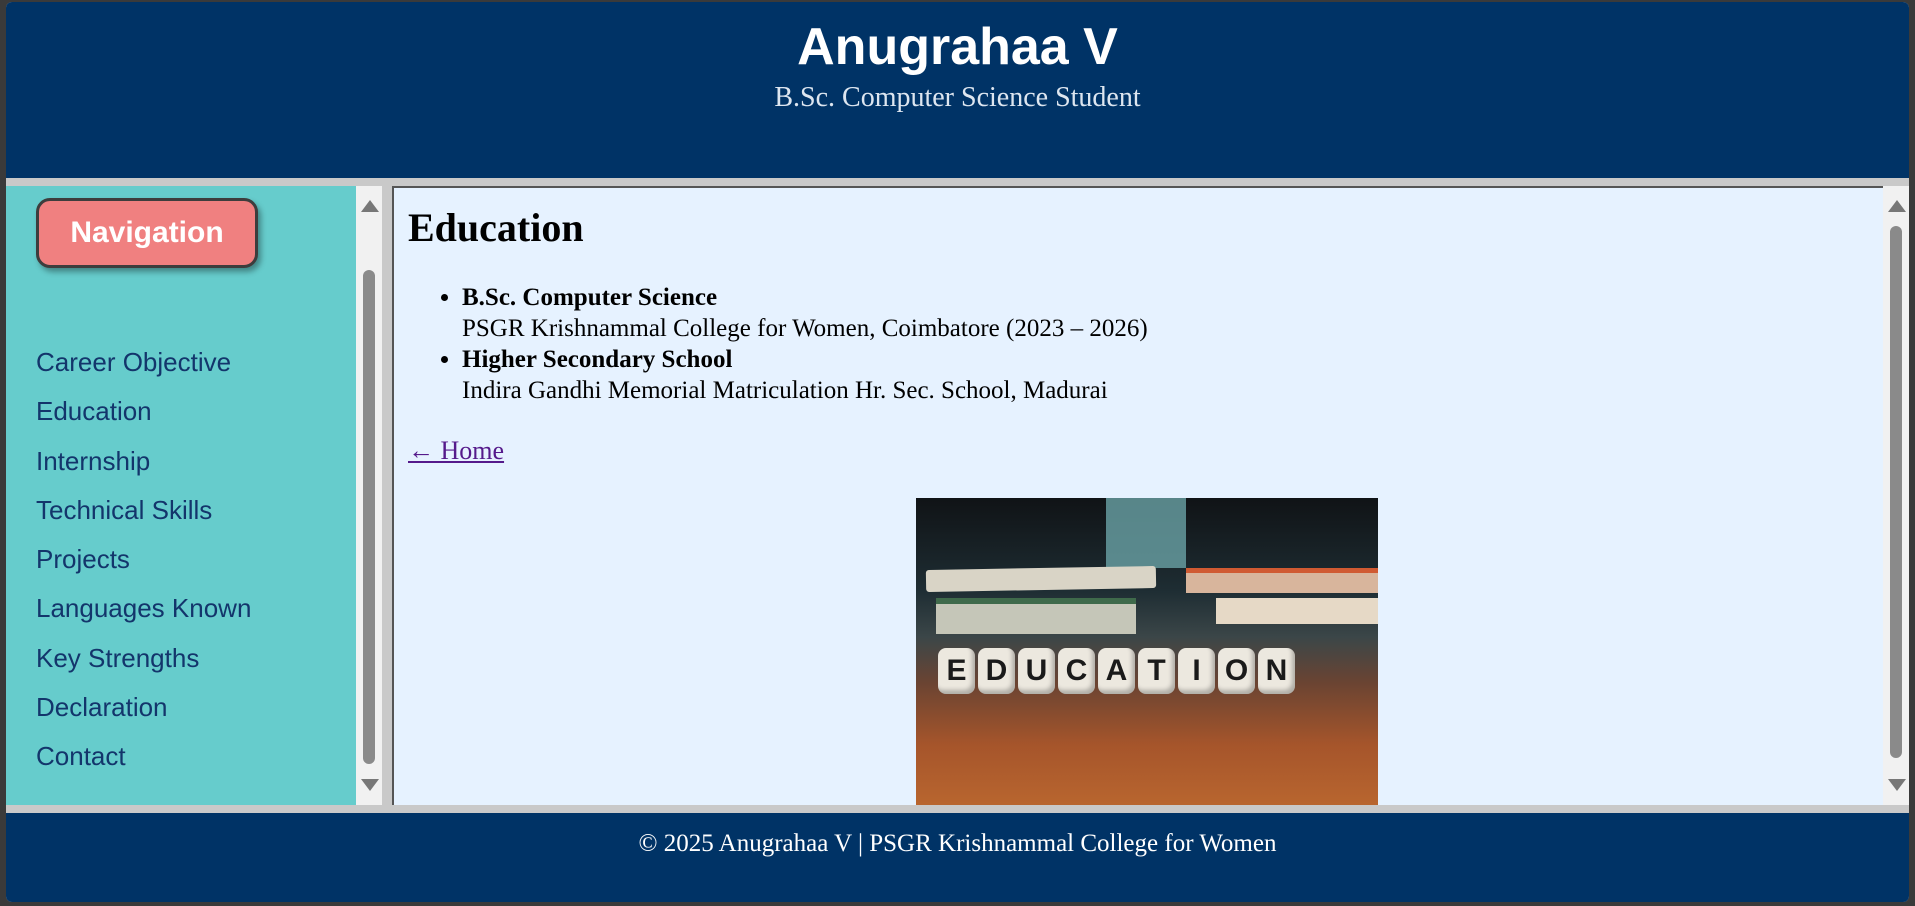 The height and width of the screenshot is (906, 1915). Describe the element at coordinates (1276, 671) in the screenshot. I see `letter-die: N` at that location.